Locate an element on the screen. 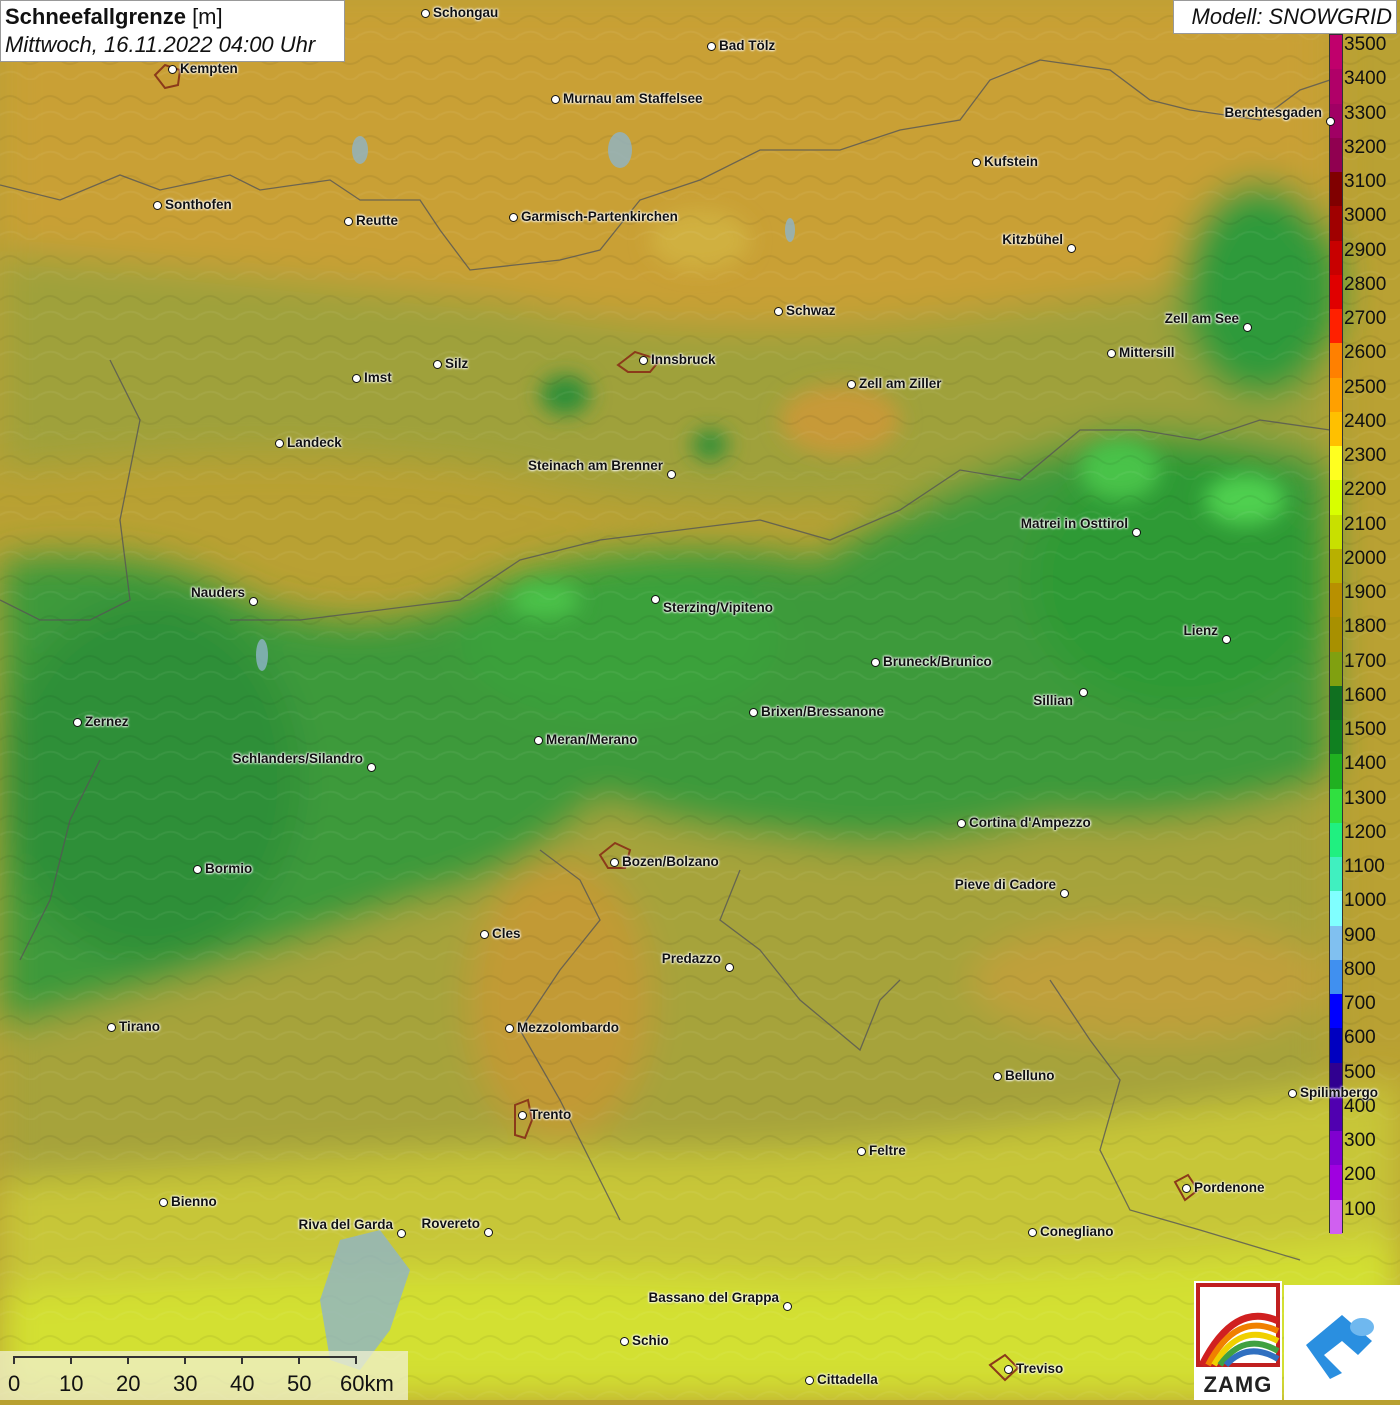 This screenshot has width=1400, height=1405. legend-label: 700 is located at coordinates (1360, 1004).